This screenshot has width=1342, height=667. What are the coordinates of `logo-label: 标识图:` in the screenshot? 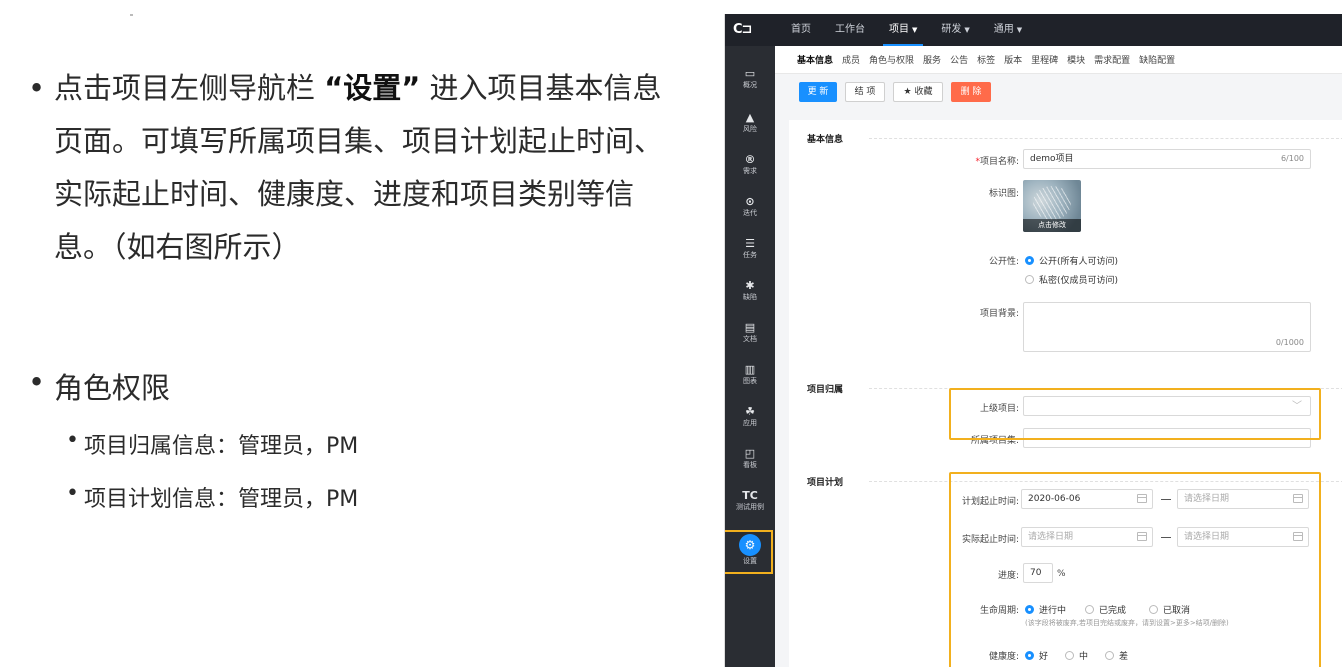 It's located at (1003, 194).